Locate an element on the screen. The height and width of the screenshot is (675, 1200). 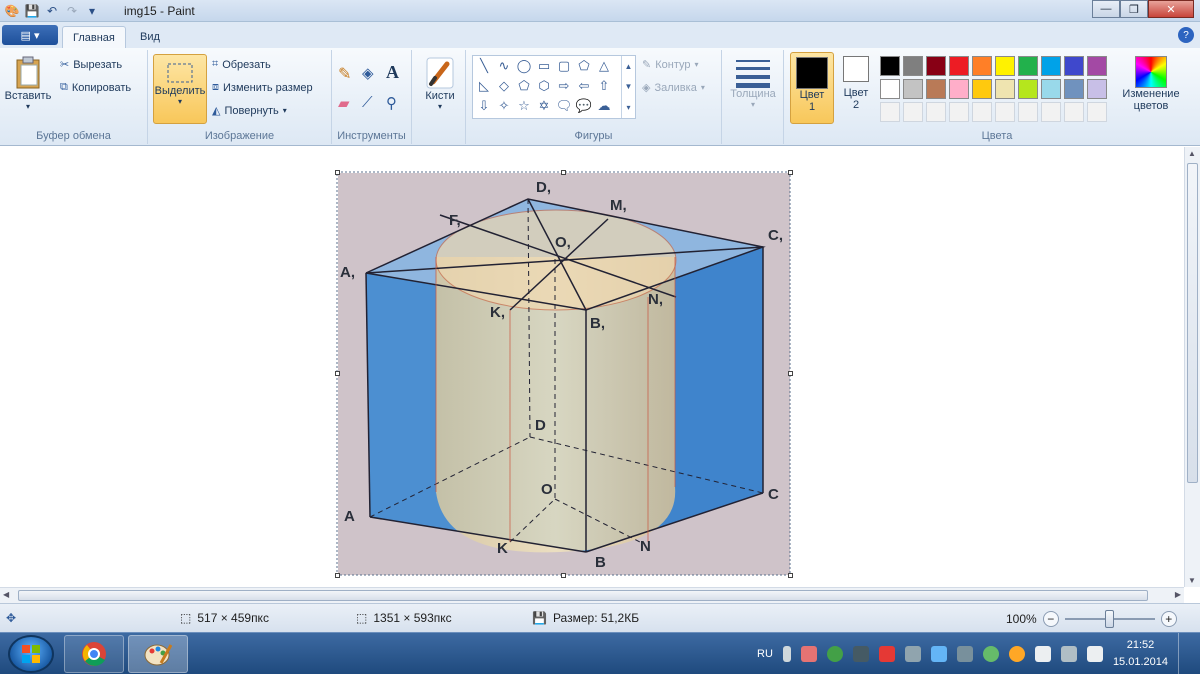
signal-icon is located at coordinates (1068, 654).